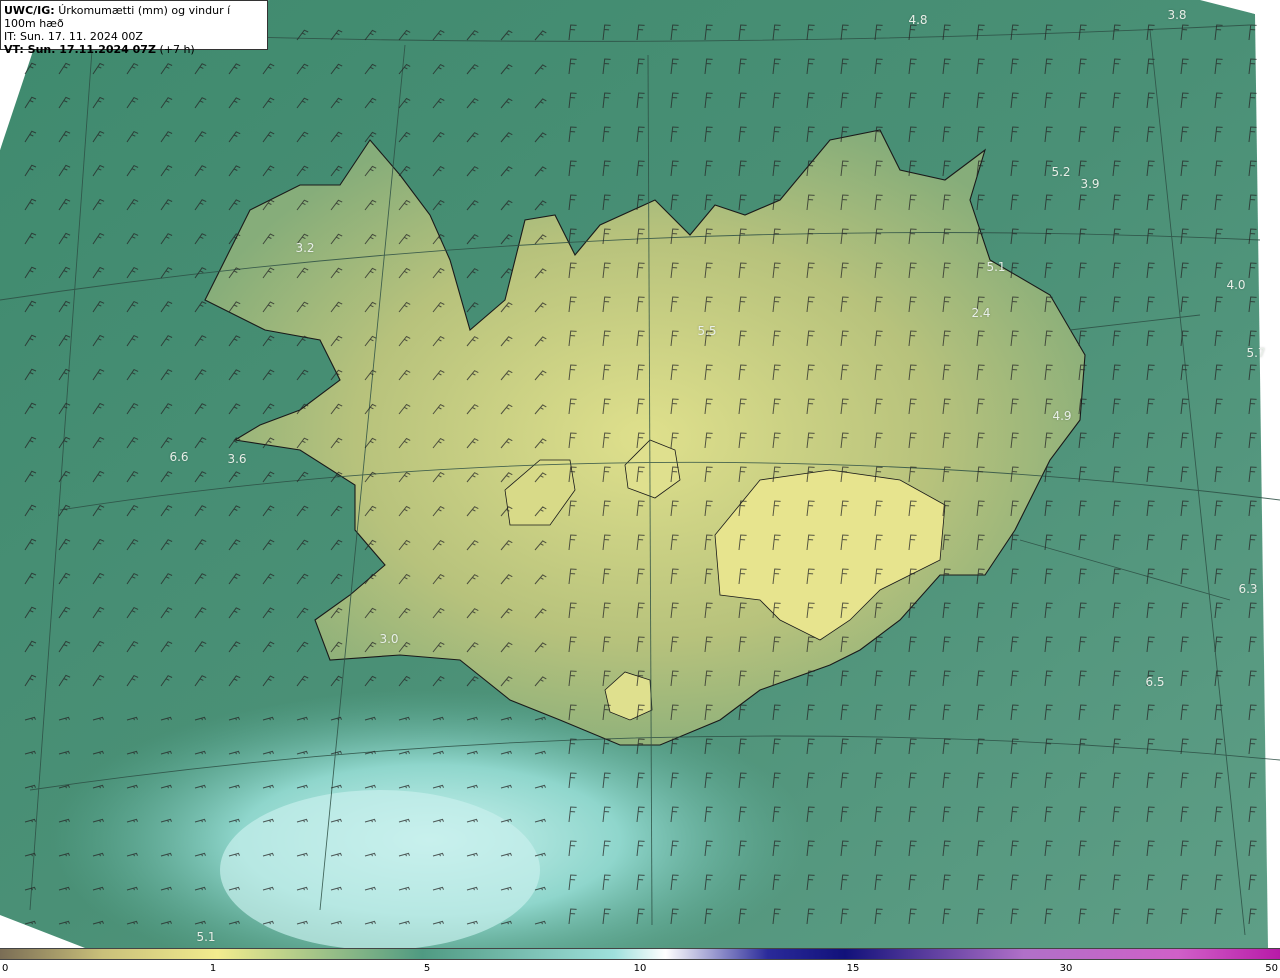  What do you see at coordinates (853, 968) in the screenshot?
I see `colorbar-tick-label: 15` at bounding box center [853, 968].